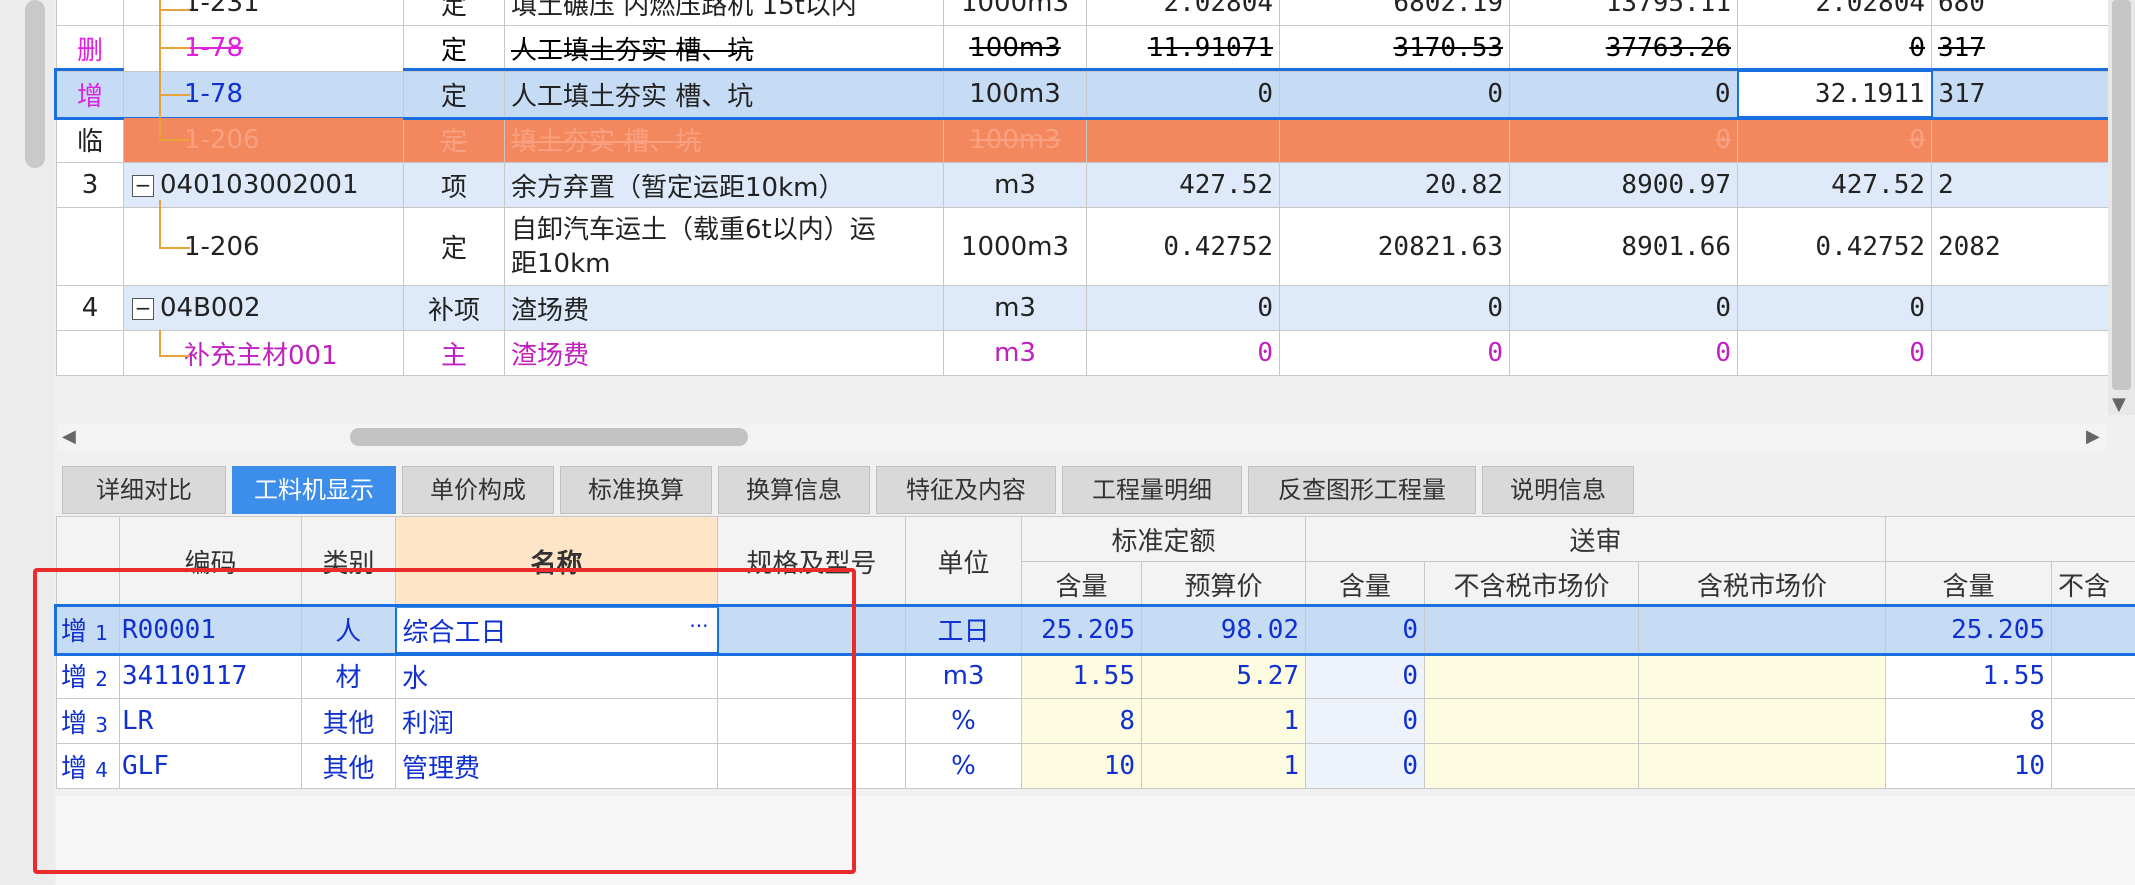 This screenshot has height=885, width=2135. What do you see at coordinates (724, 13) in the screenshot?
I see `row-name: 填土碾压 内燃压路机 15t以内` at bounding box center [724, 13].